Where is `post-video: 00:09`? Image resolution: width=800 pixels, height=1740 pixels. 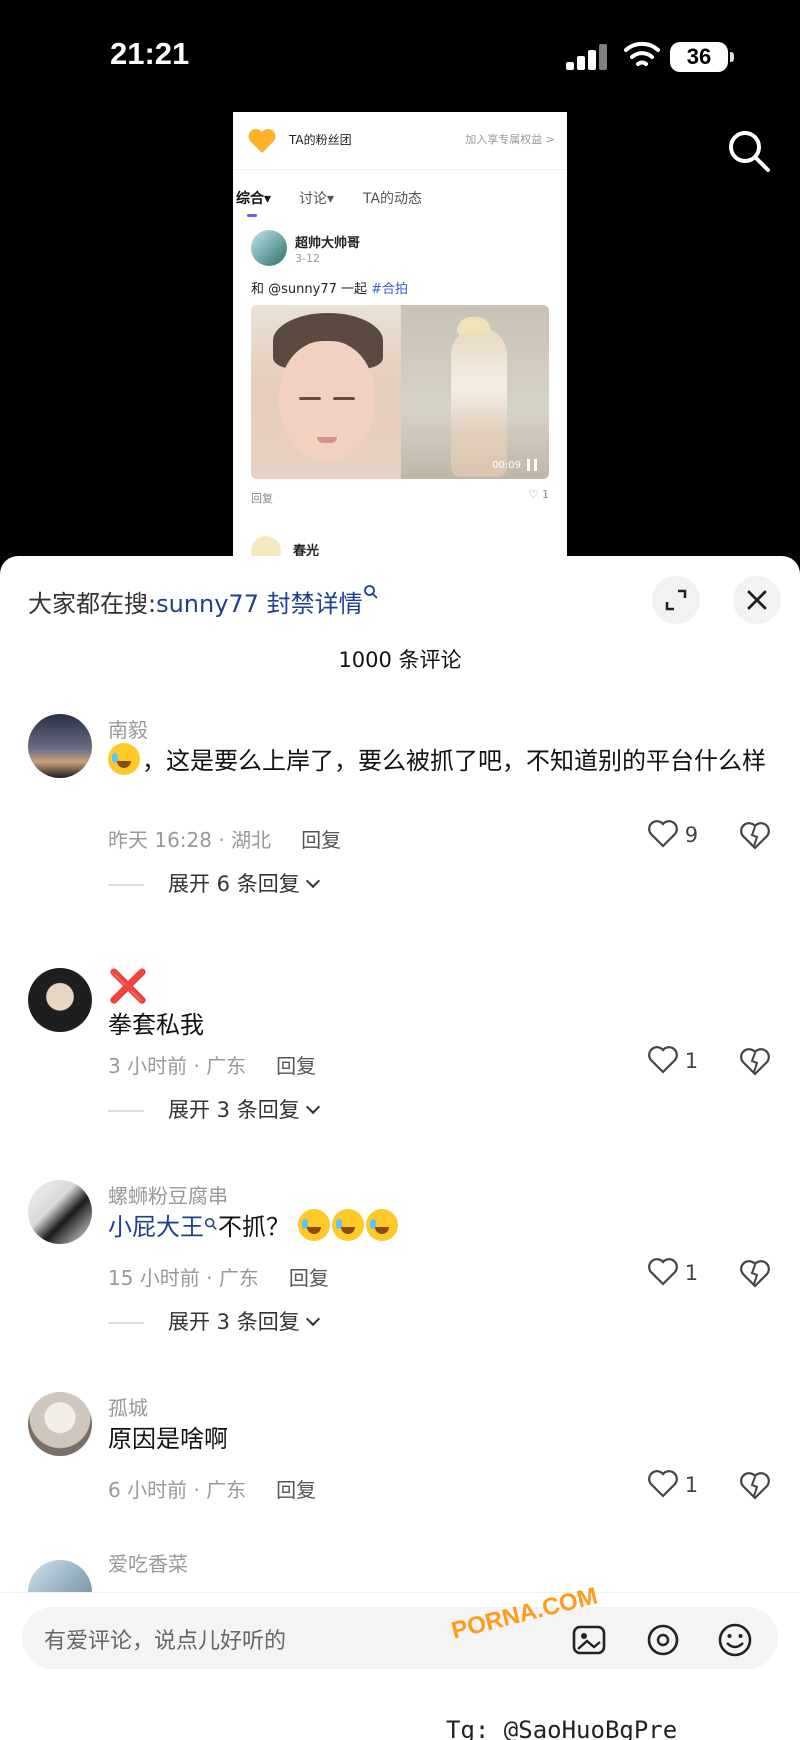 post-video: 00:09 is located at coordinates (400, 392).